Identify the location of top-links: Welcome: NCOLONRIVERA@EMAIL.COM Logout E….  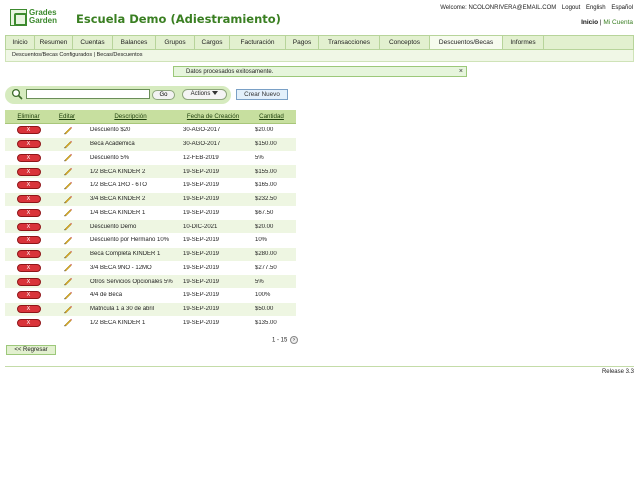
(534, 8).